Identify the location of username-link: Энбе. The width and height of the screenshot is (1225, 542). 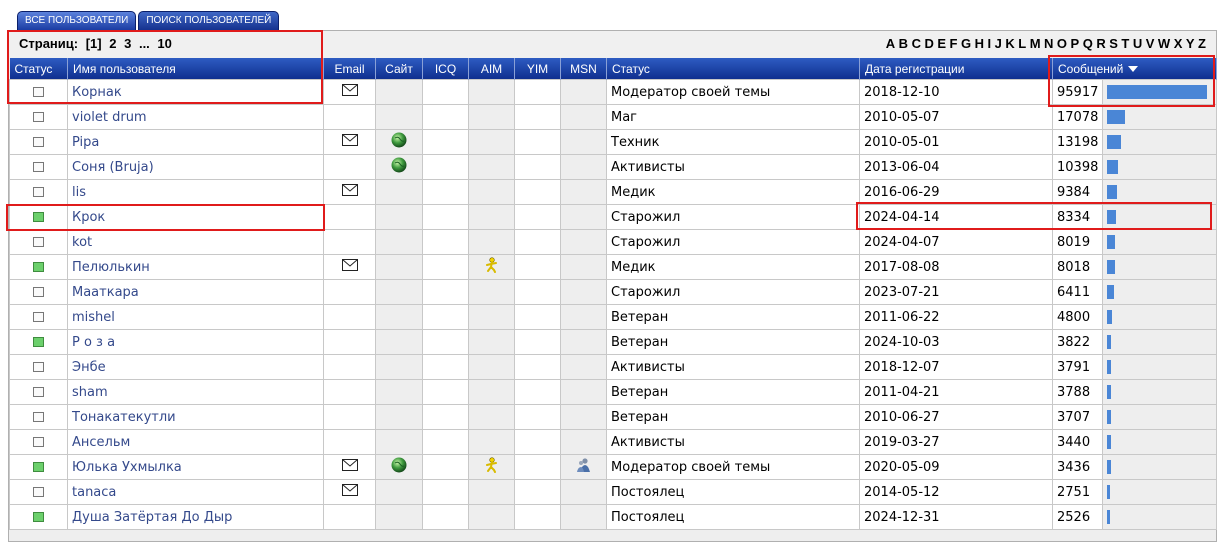
(89, 367).